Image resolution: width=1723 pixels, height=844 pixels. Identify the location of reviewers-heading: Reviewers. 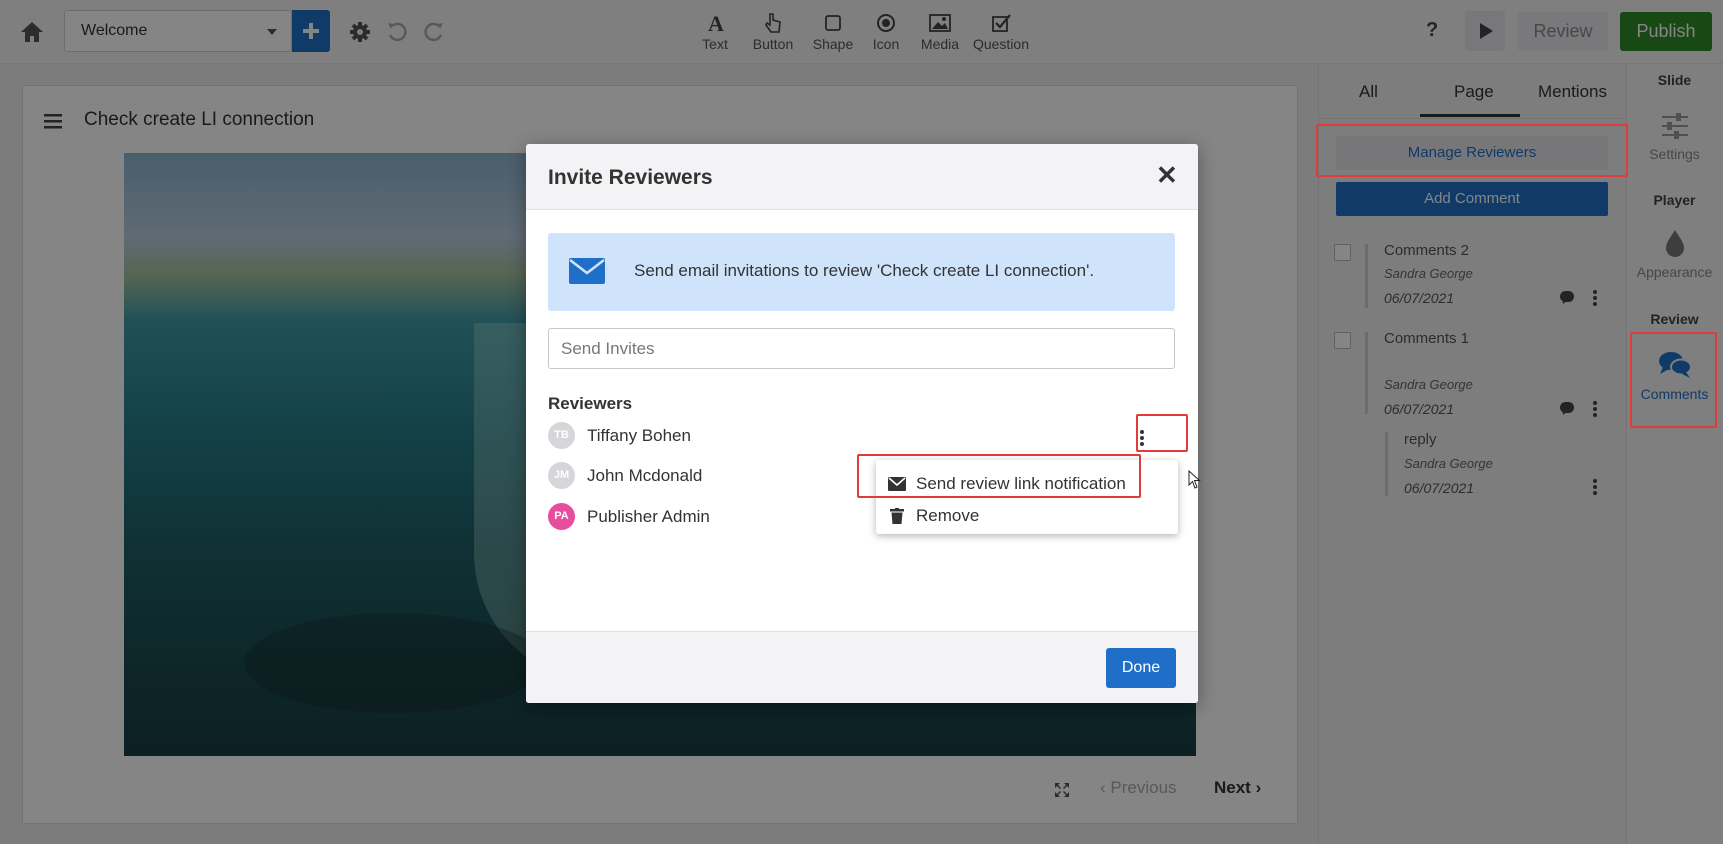
(590, 403).